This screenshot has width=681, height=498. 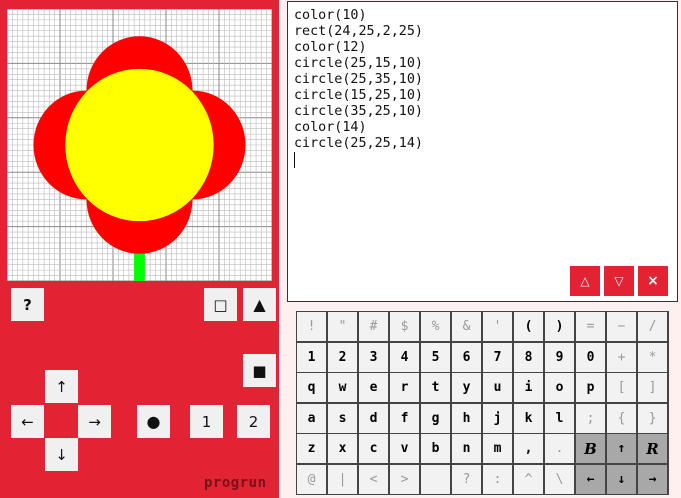 I want to click on key-4-1: a, so click(x=311, y=418).